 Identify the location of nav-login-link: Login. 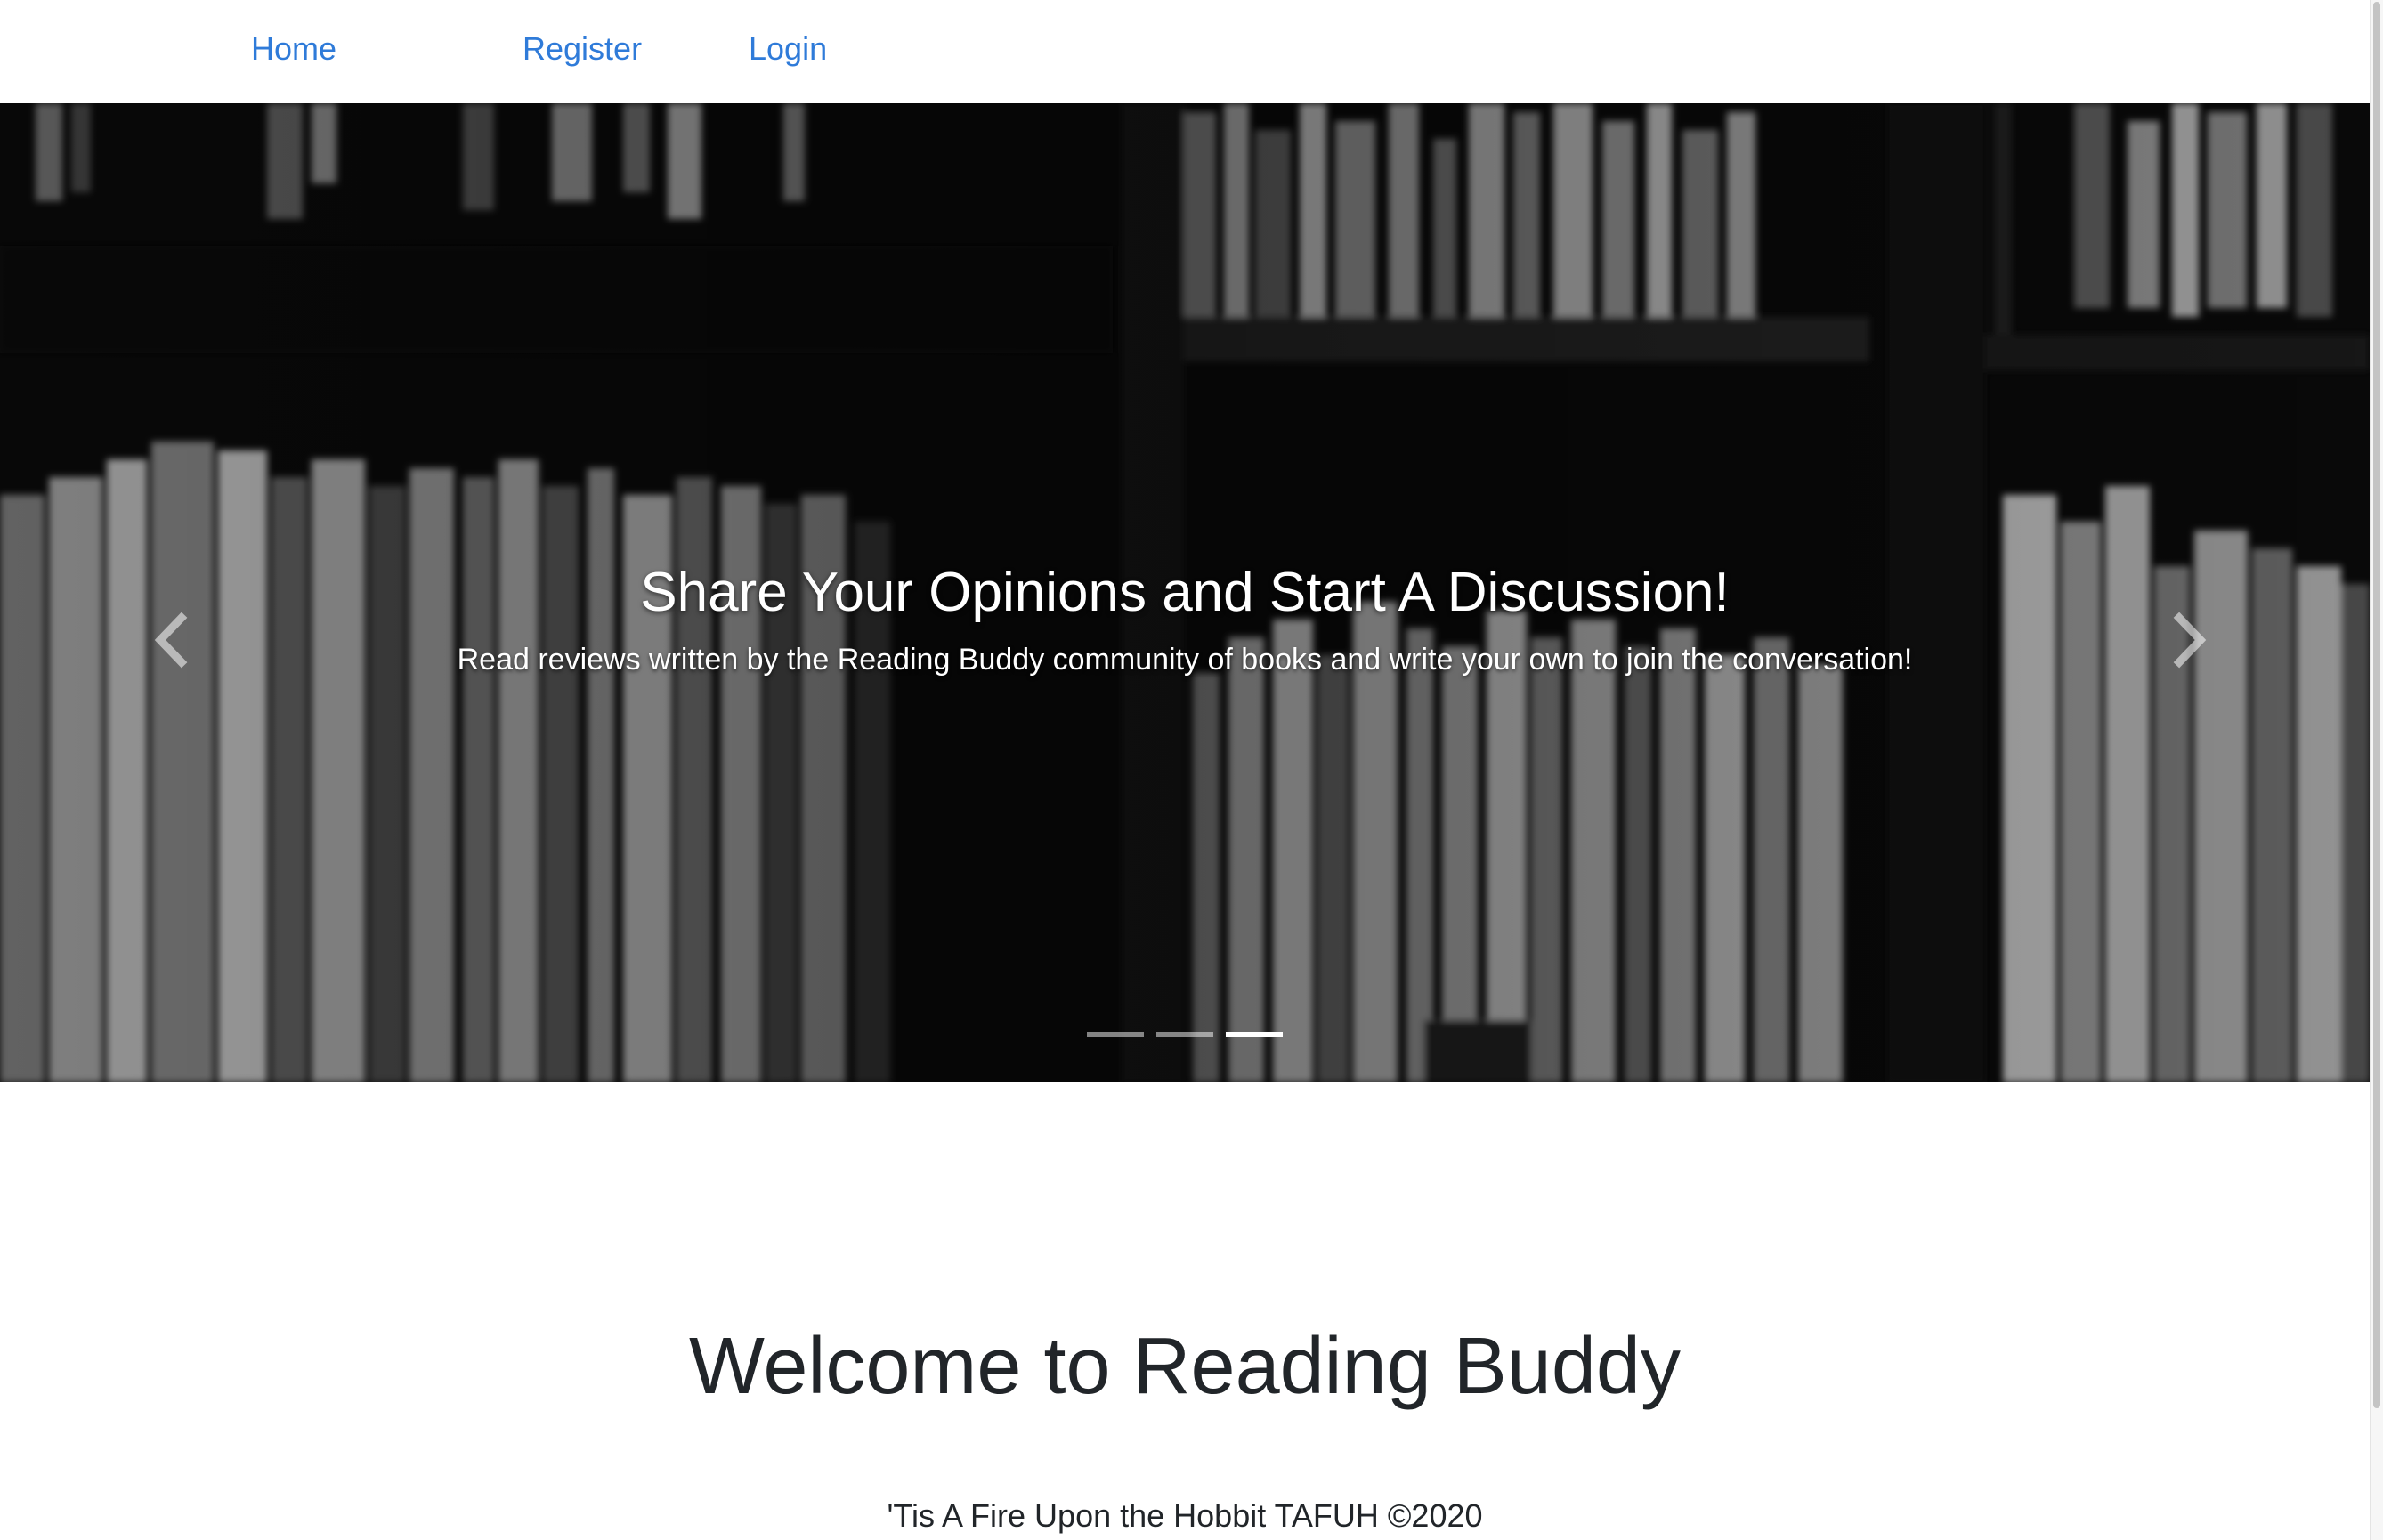
(788, 49).